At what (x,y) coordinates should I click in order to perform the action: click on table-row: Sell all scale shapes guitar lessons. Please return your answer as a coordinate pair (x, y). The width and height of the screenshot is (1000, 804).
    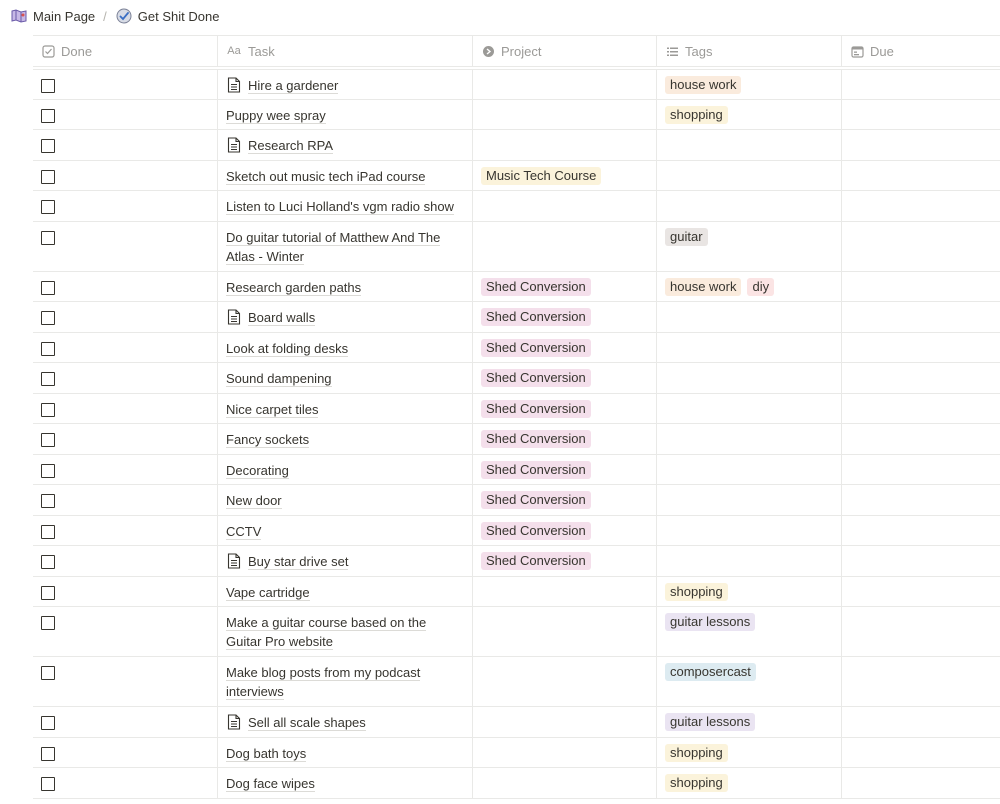
    Looking at the image, I should click on (516, 722).